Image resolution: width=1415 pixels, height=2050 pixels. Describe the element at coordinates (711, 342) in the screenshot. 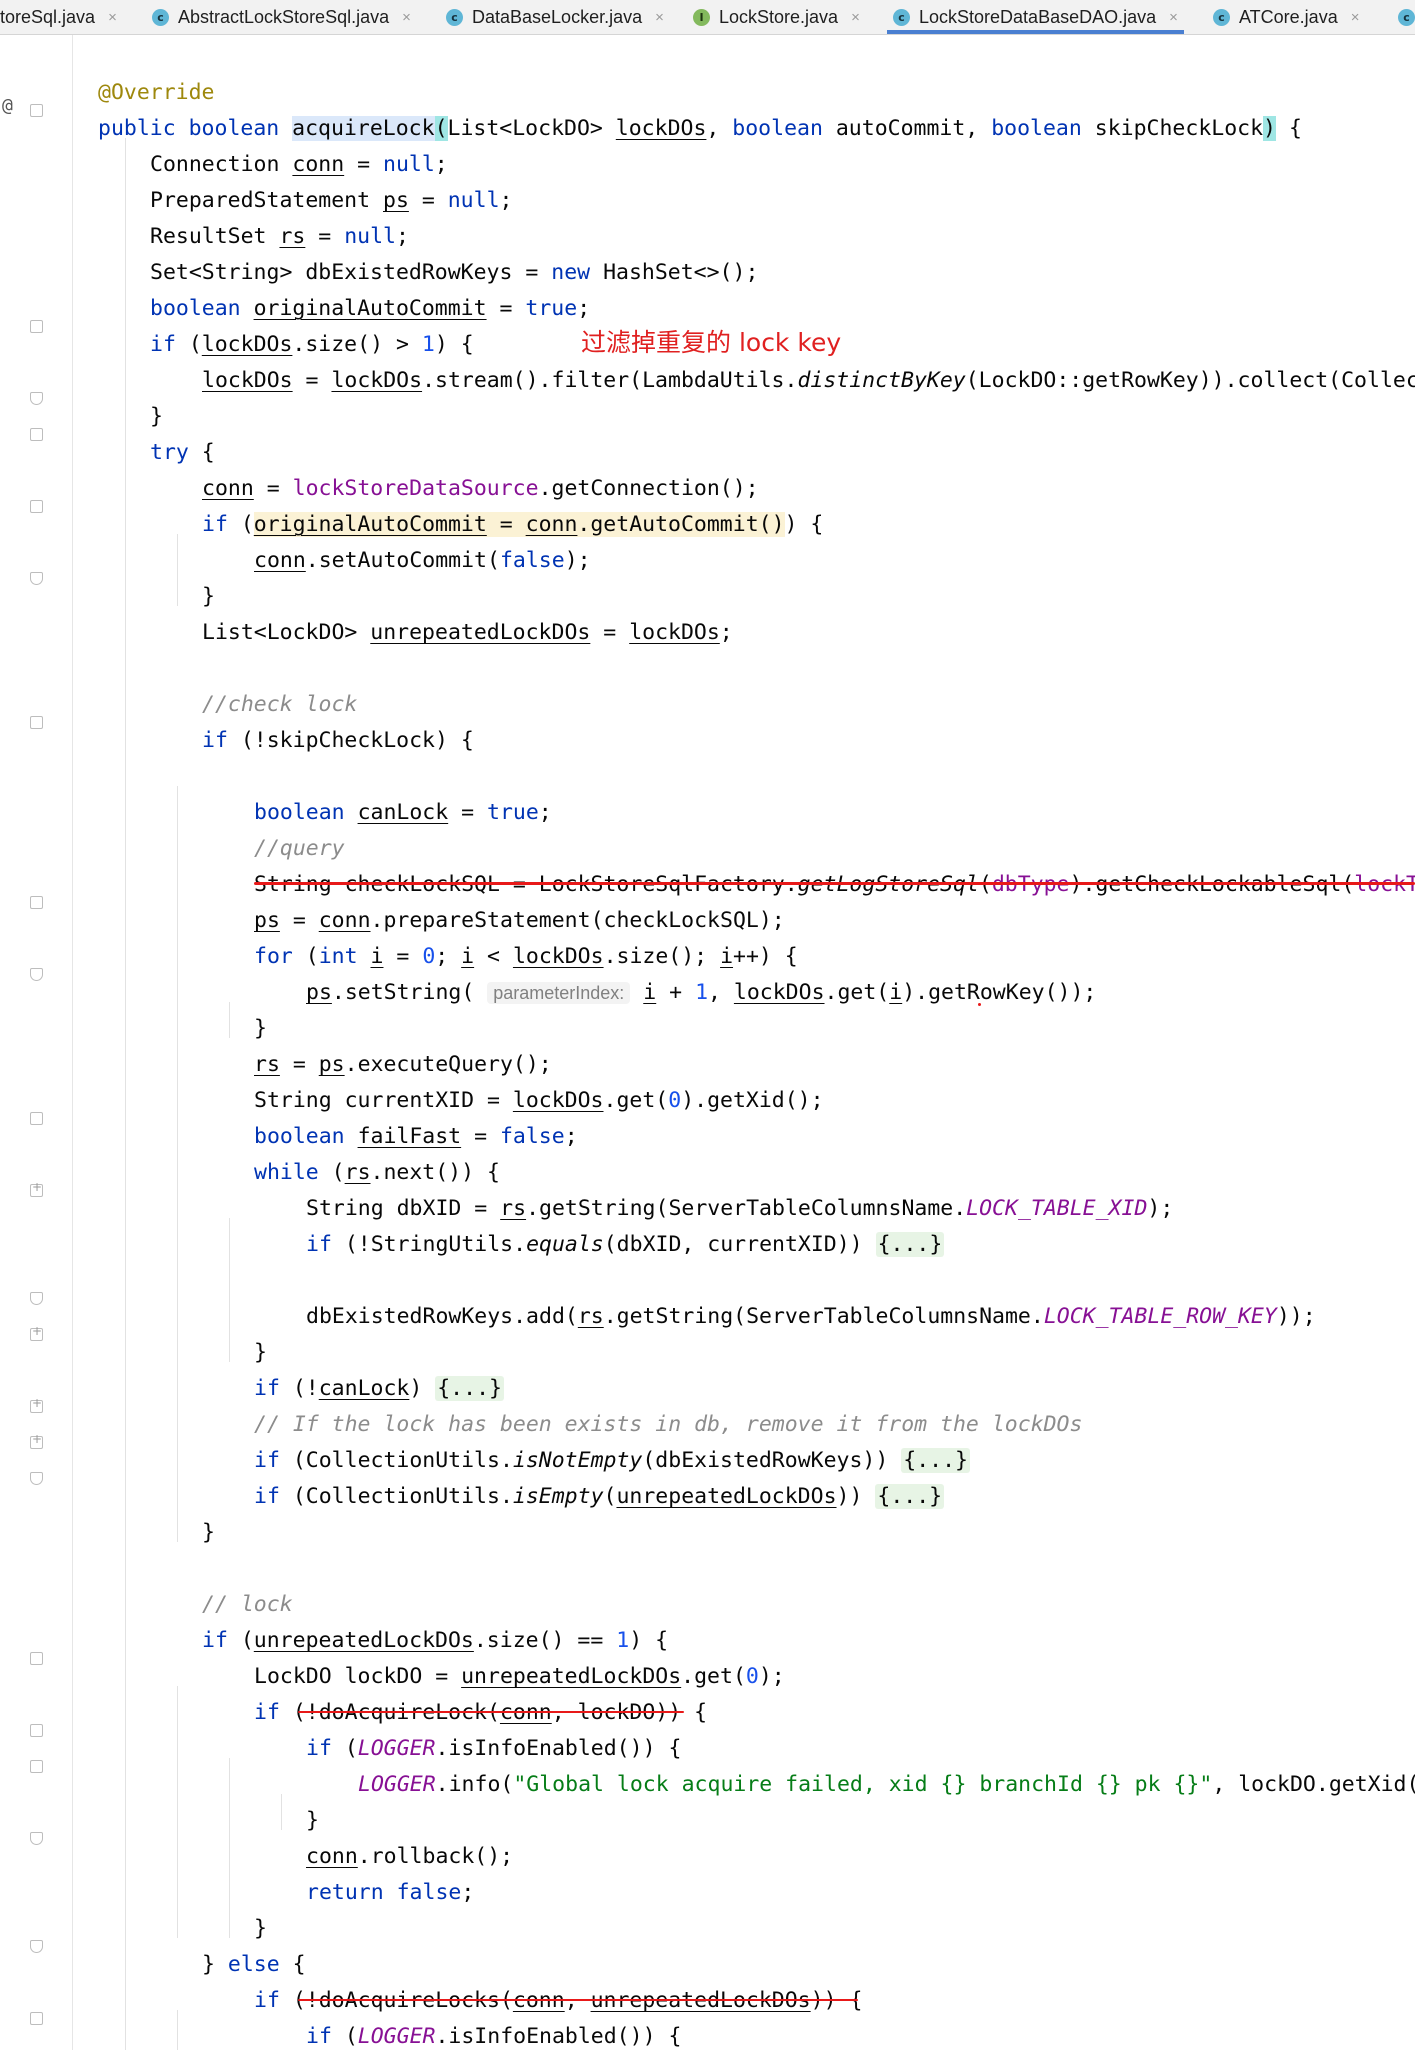

I see `chinese-annotation-note: 过滤掉重复的 lock key` at that location.